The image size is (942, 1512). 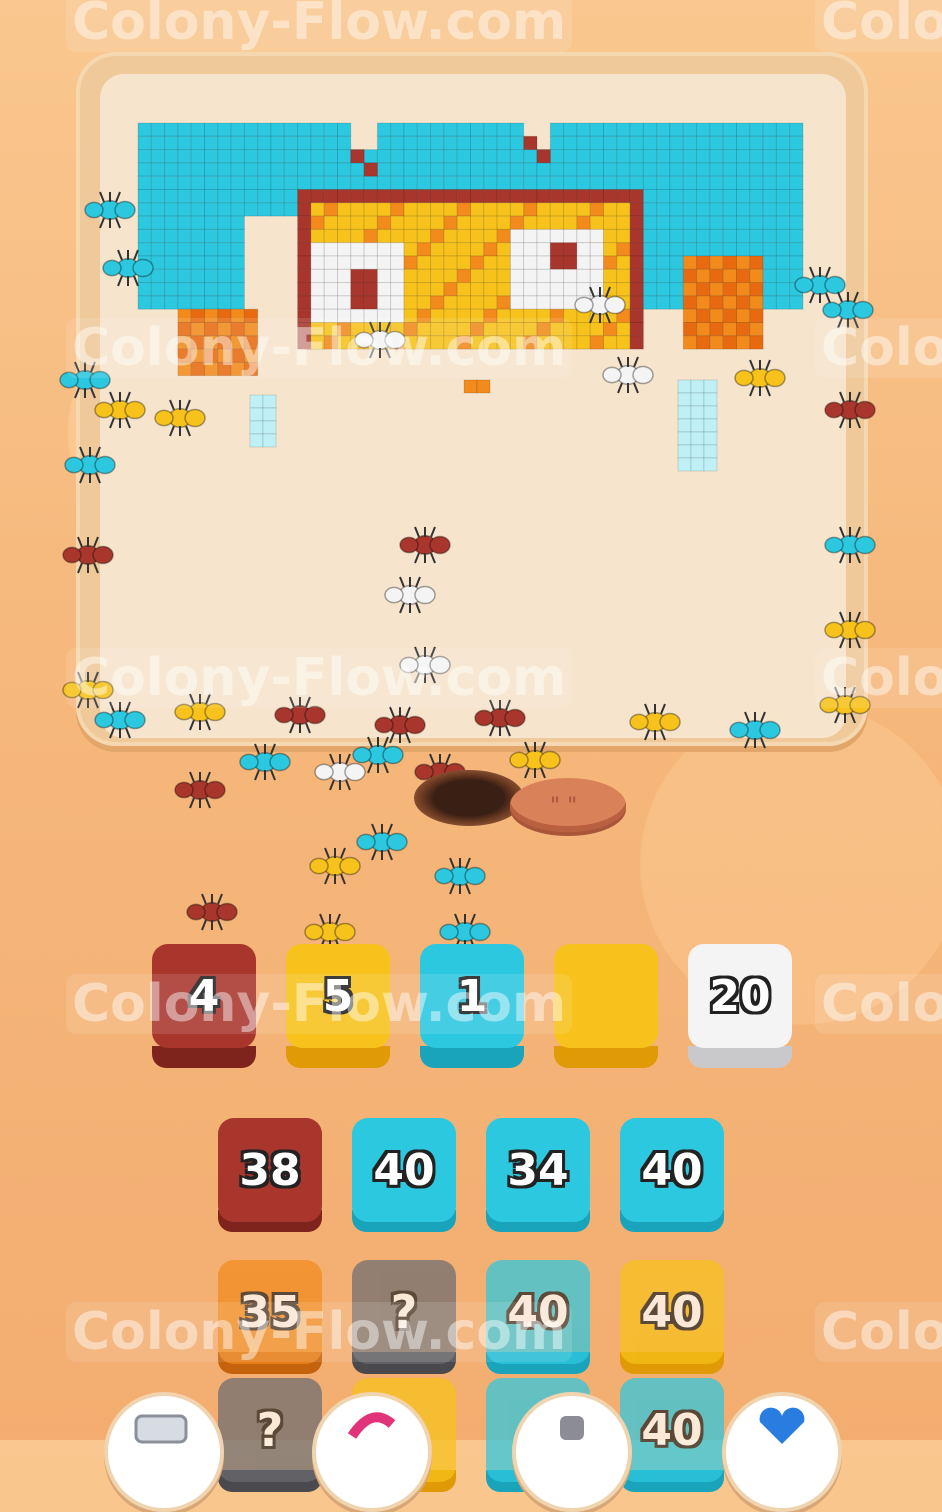 What do you see at coordinates (270, 1312) in the screenshot?
I see `color-tile: 35` at bounding box center [270, 1312].